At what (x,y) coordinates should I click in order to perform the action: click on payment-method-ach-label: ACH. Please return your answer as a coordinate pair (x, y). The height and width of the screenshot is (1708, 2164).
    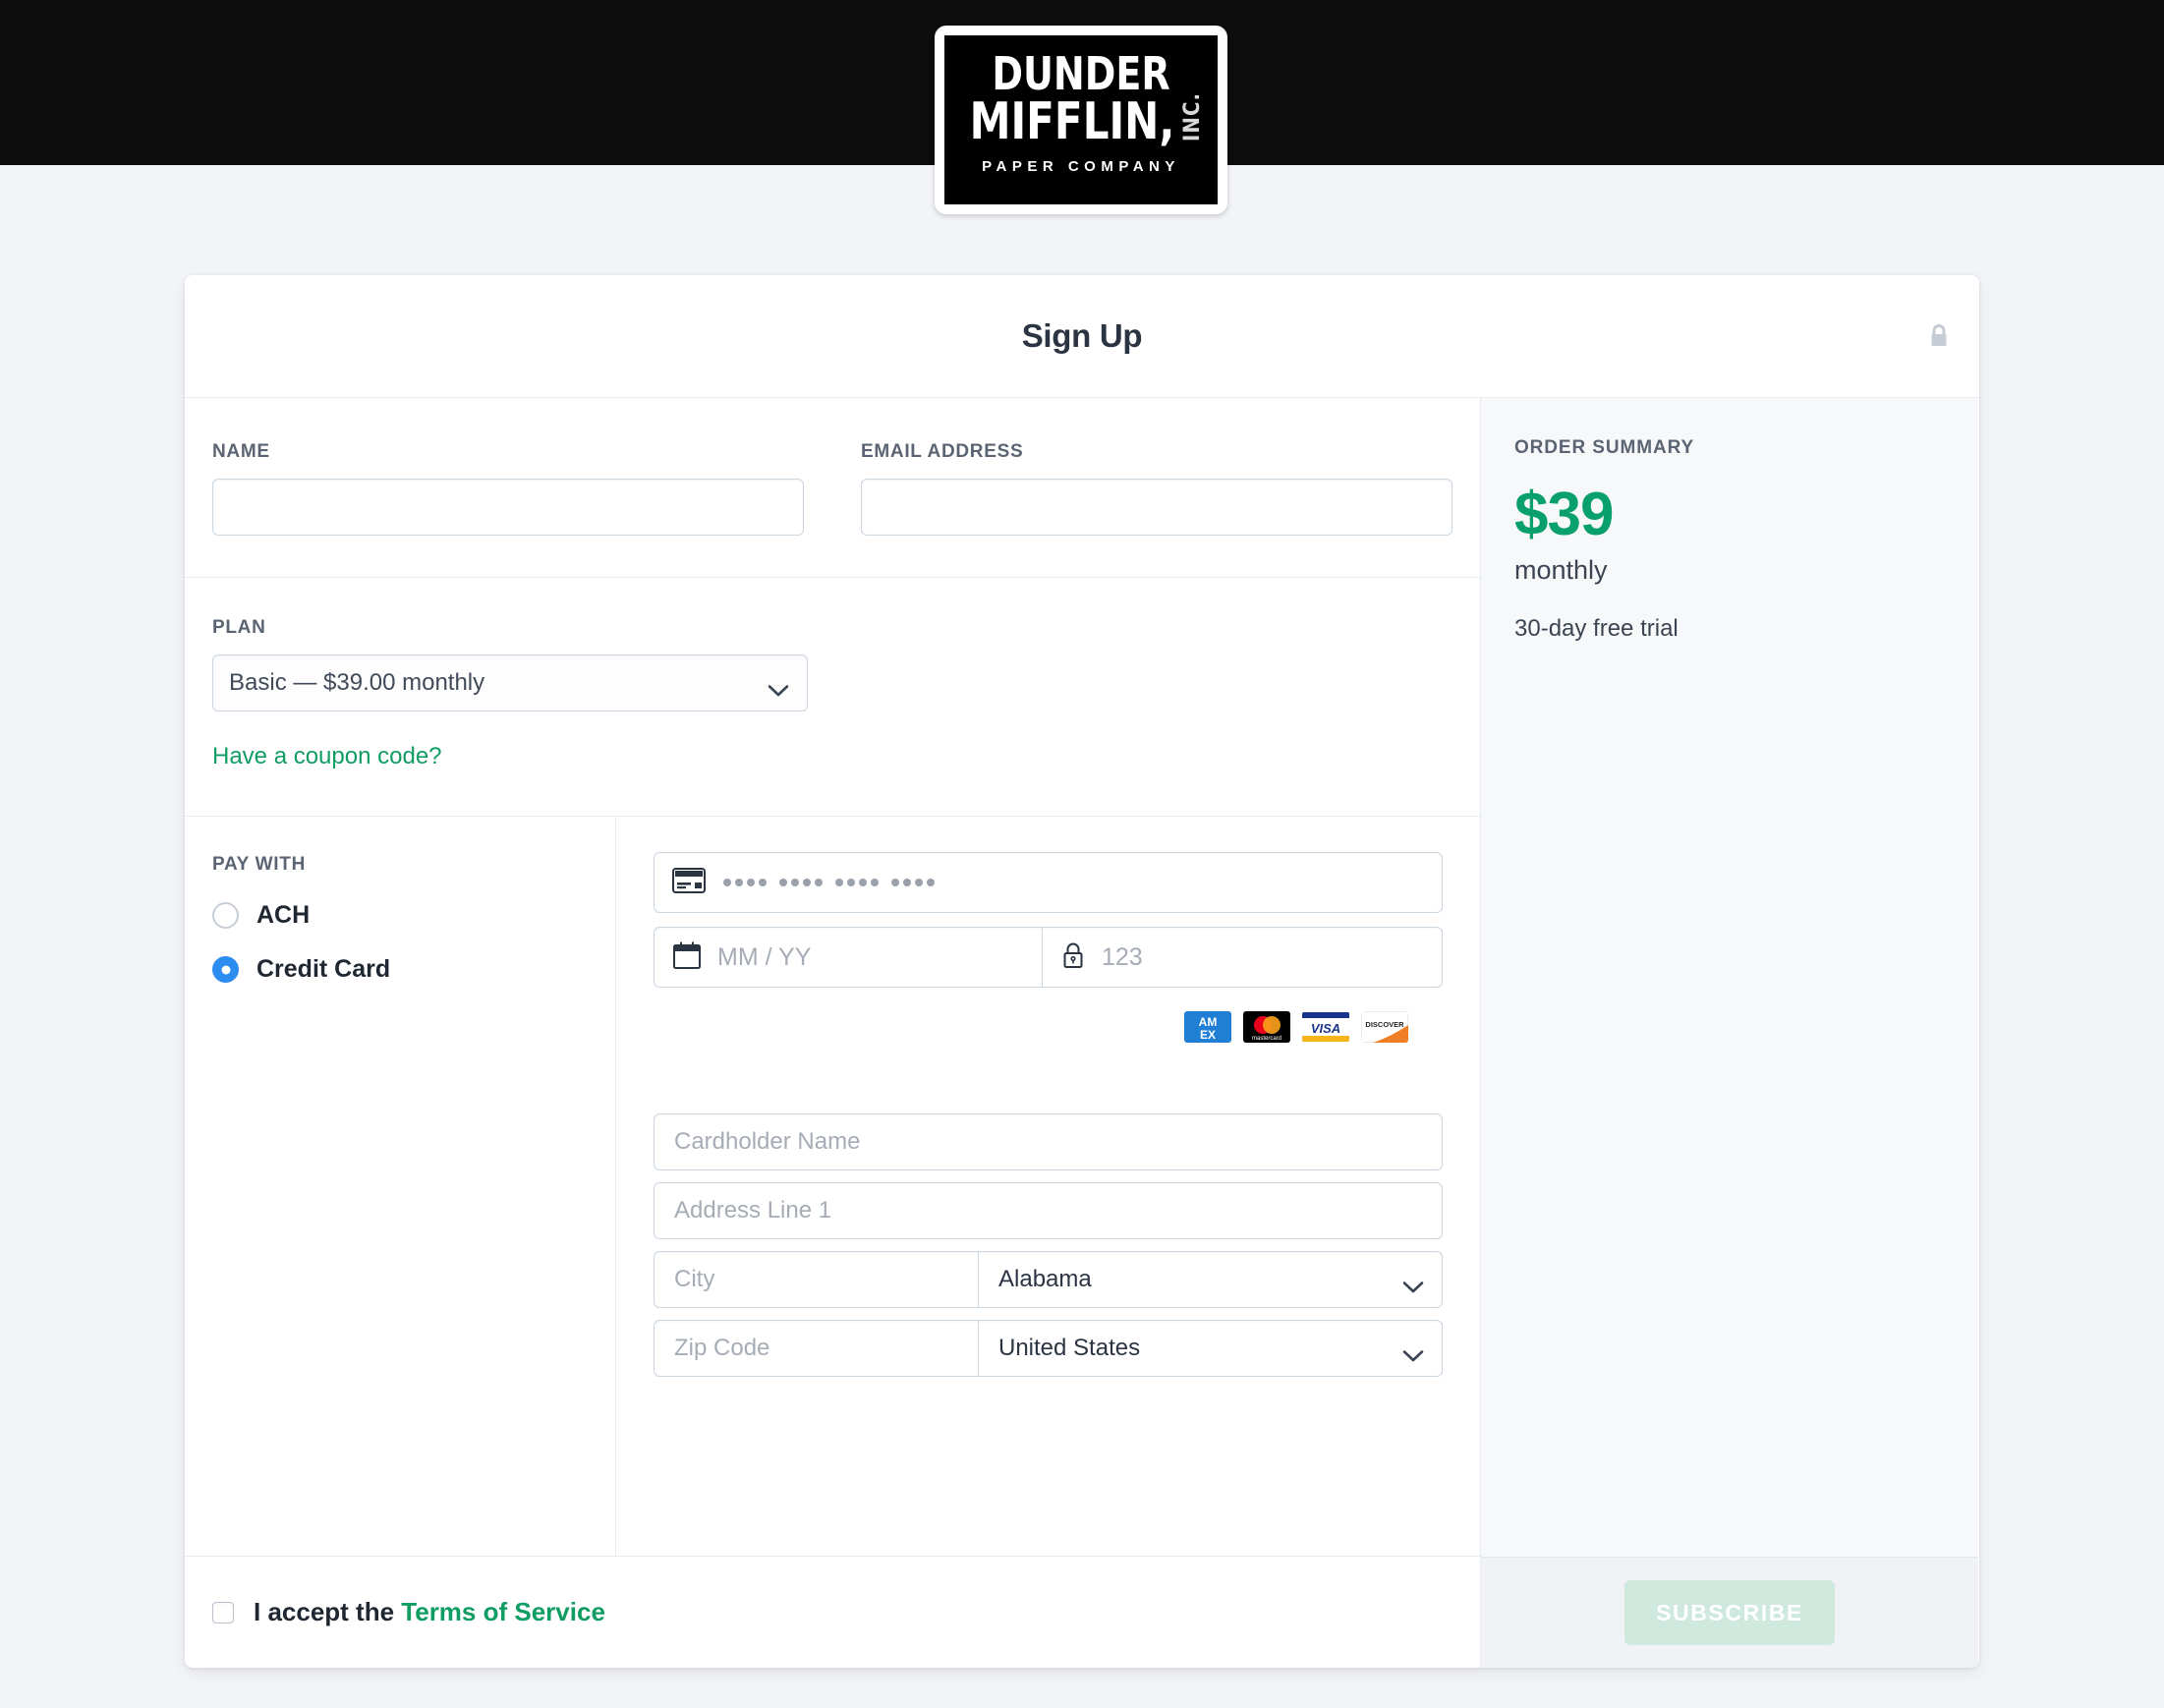
    Looking at the image, I should click on (283, 915).